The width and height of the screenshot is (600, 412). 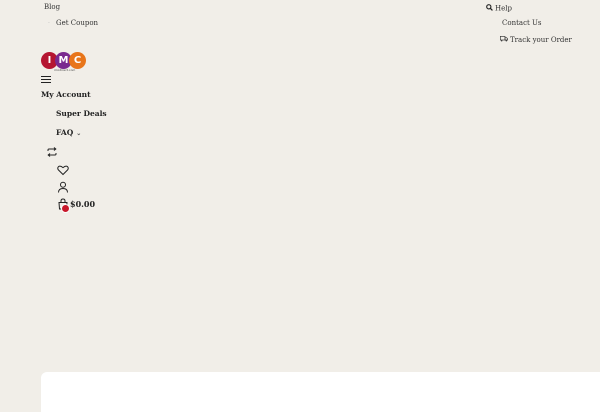 I want to click on user-icon, so click(x=63, y=187).